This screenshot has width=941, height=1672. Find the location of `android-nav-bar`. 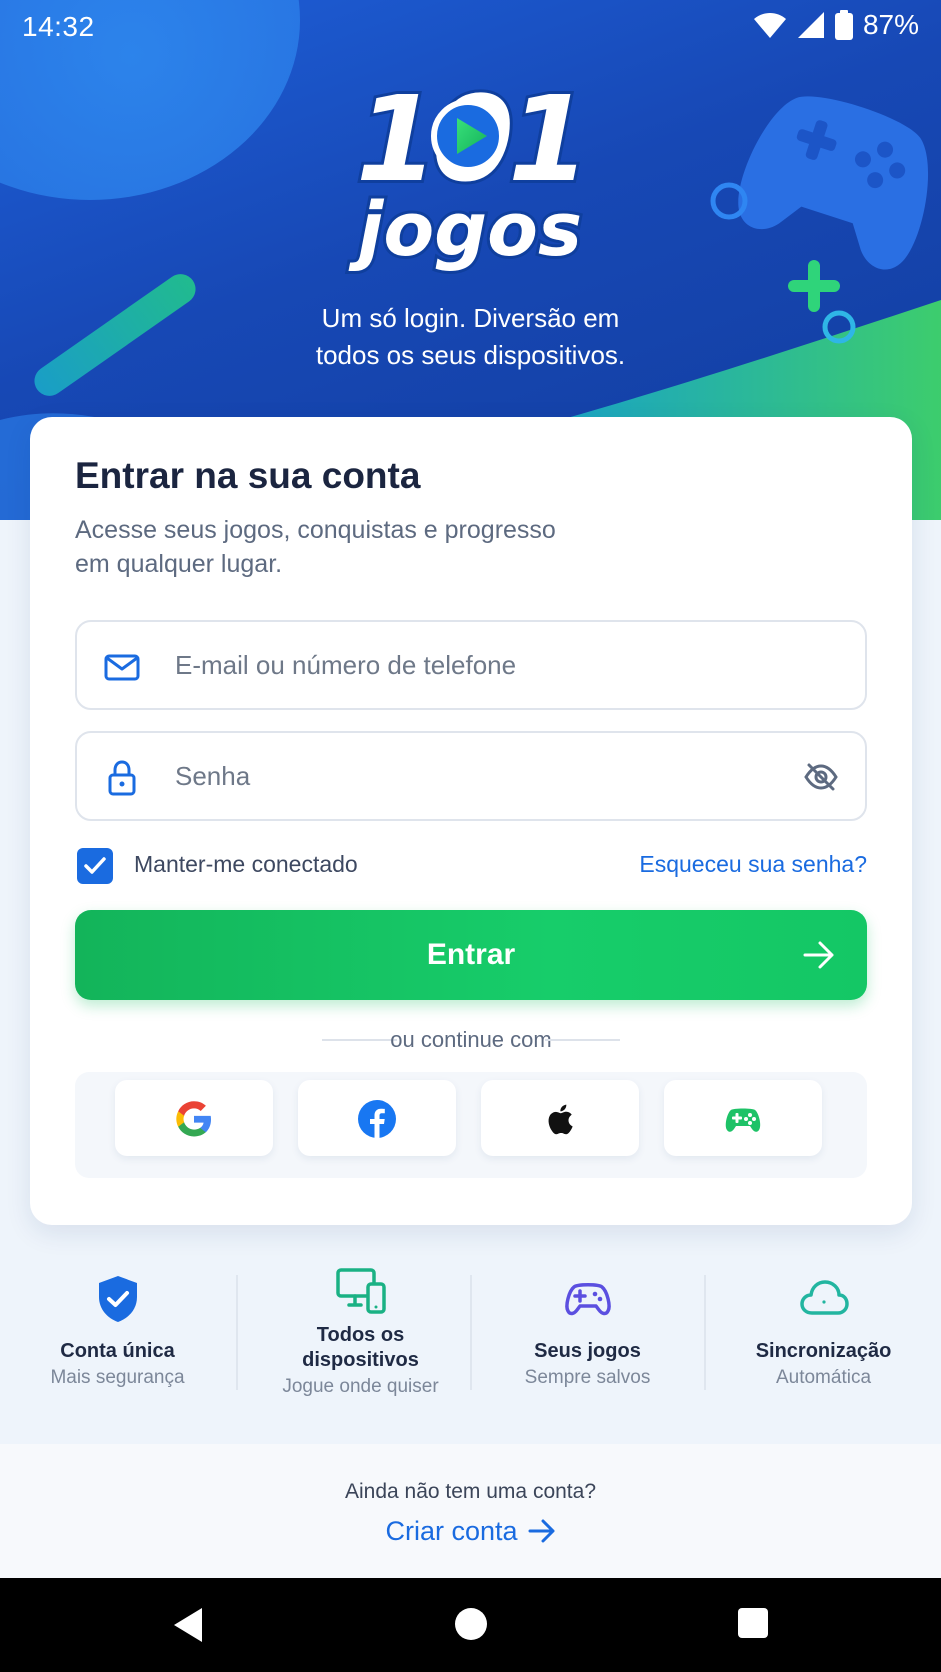

android-nav-bar is located at coordinates (470, 1625).